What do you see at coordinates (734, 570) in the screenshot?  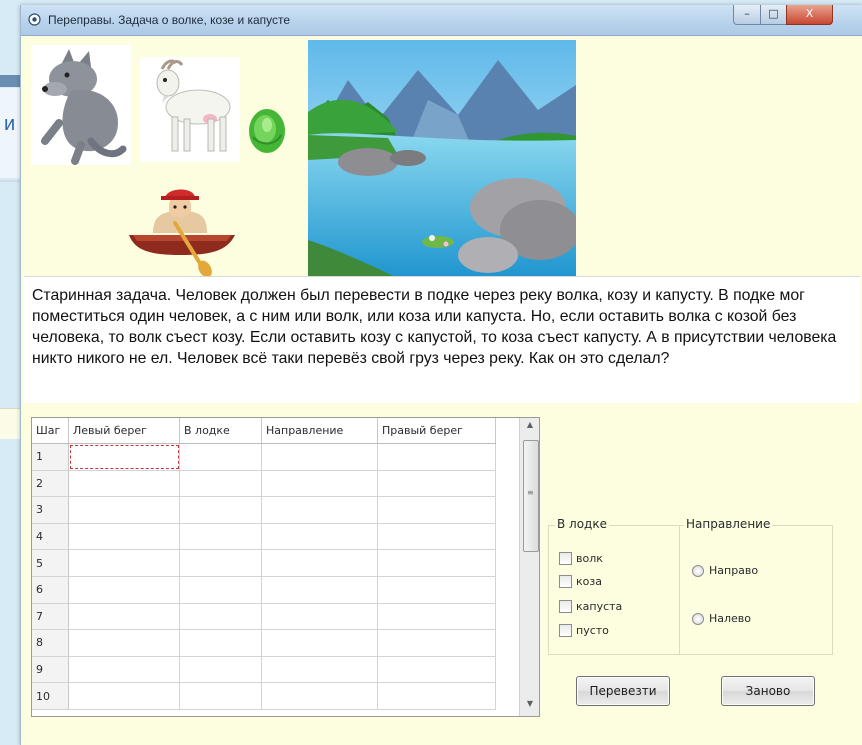 I see `radio-label: Направо` at bounding box center [734, 570].